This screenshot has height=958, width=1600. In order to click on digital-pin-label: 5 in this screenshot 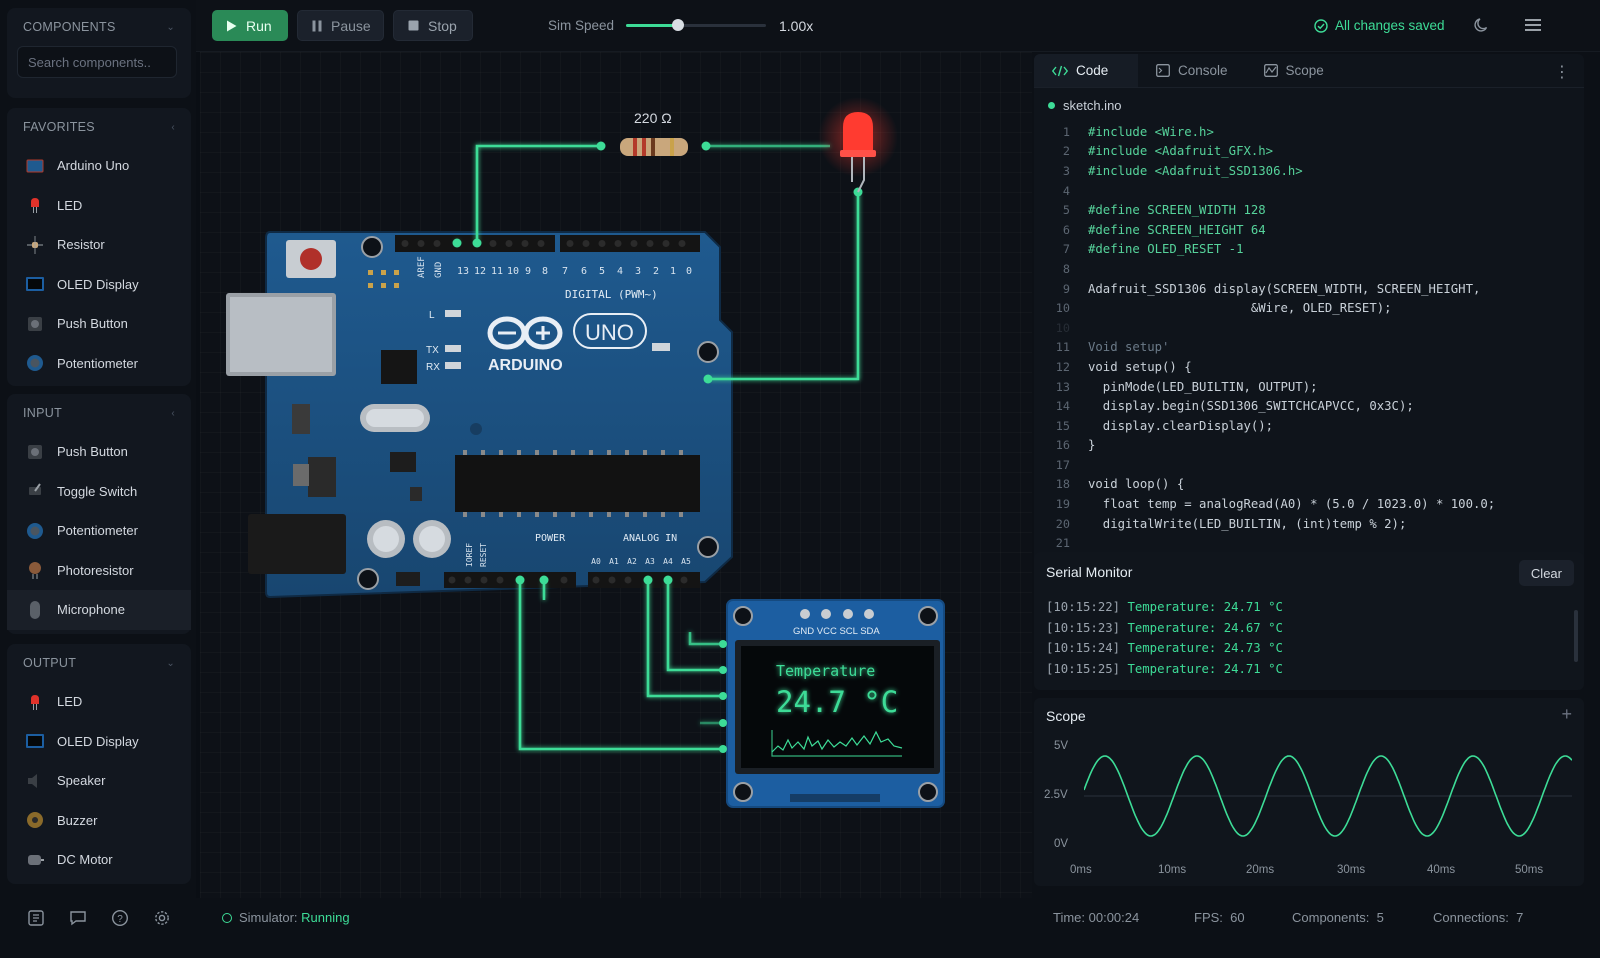, I will do `click(602, 271)`.